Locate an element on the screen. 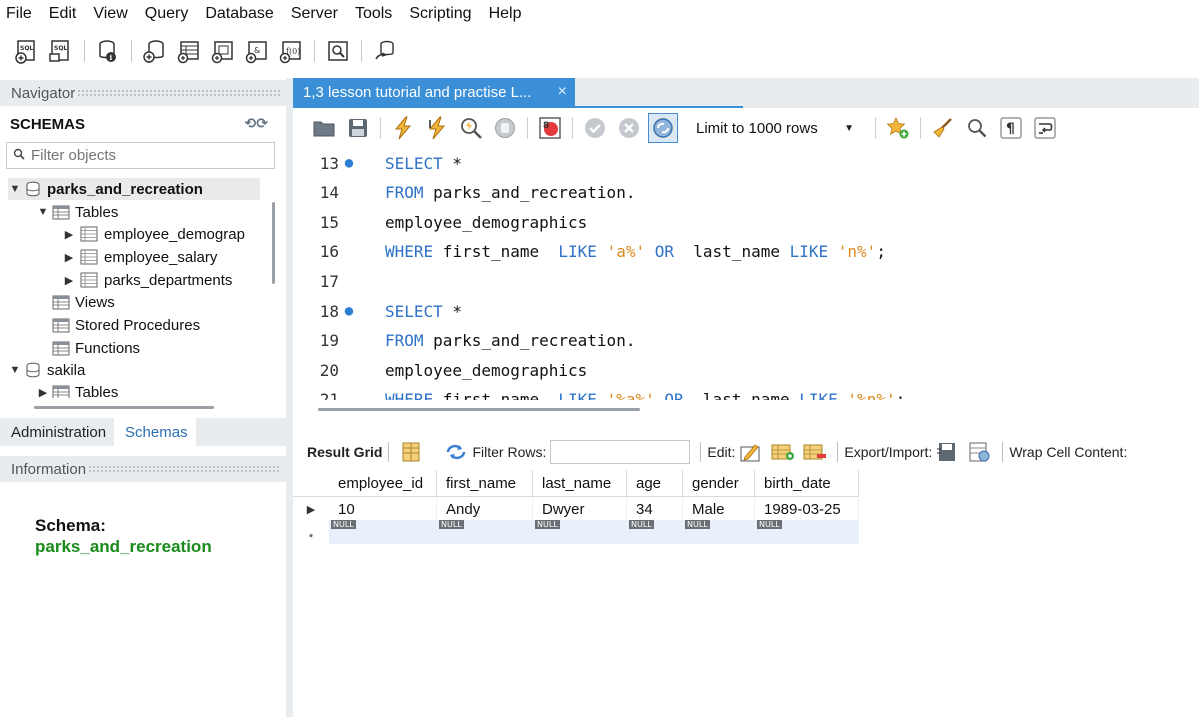  table-row: ▶ 10 Andy Dwyer 34 Male 1989-03-25 is located at coordinates (576, 509).